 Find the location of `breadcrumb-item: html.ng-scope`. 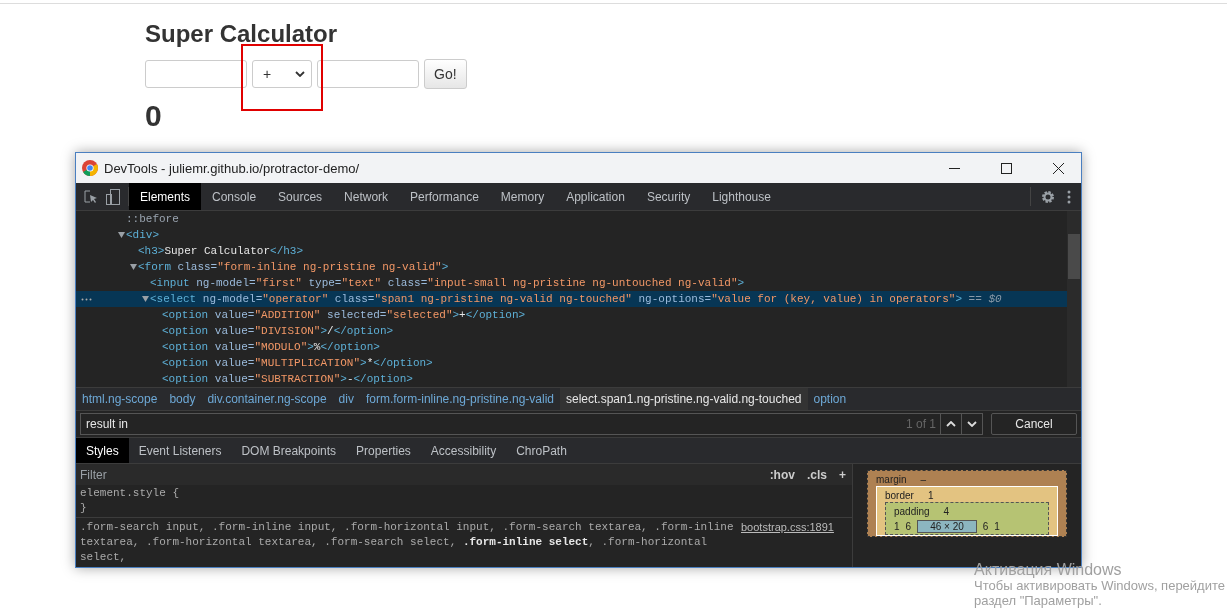

breadcrumb-item: html.ng-scope is located at coordinates (120, 399).